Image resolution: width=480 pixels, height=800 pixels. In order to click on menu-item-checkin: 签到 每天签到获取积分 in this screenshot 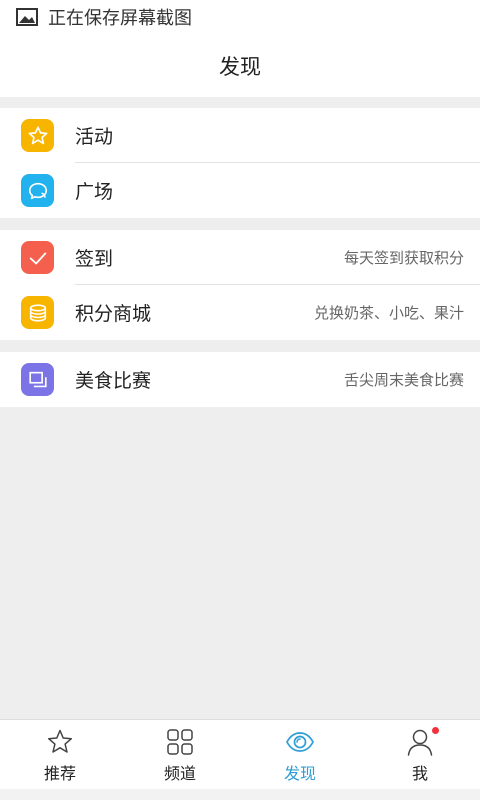, I will do `click(240, 257)`.